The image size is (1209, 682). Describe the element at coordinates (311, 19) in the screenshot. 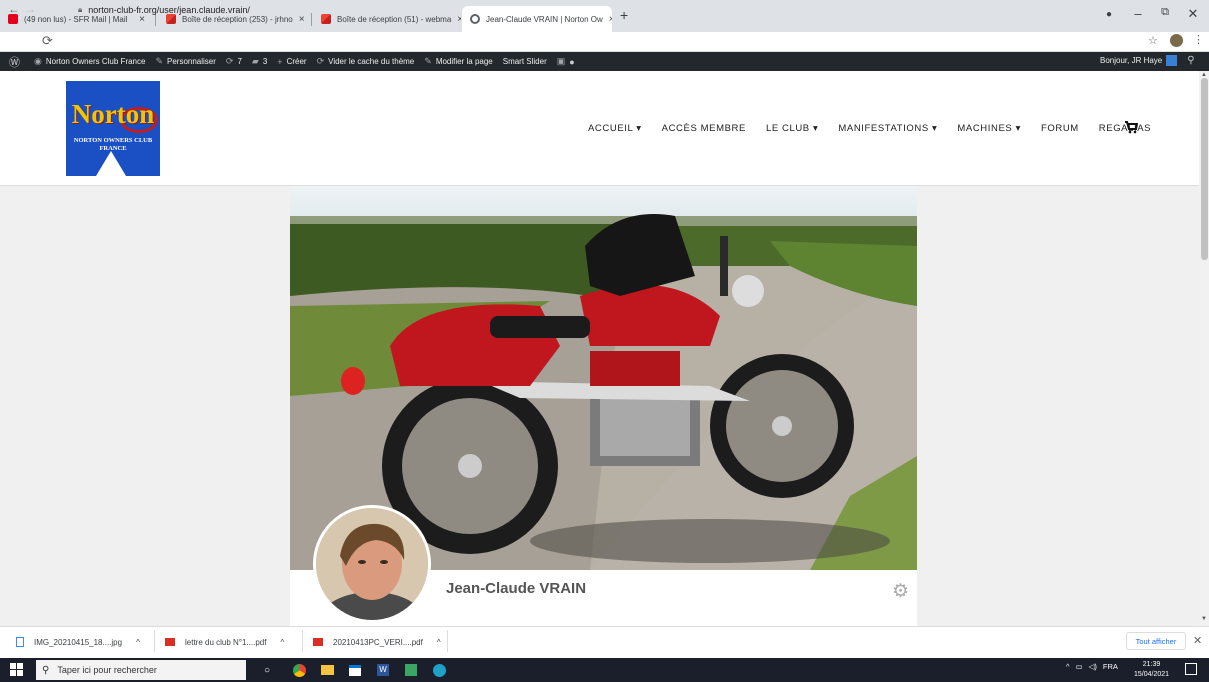

I see `tab-separator` at that location.